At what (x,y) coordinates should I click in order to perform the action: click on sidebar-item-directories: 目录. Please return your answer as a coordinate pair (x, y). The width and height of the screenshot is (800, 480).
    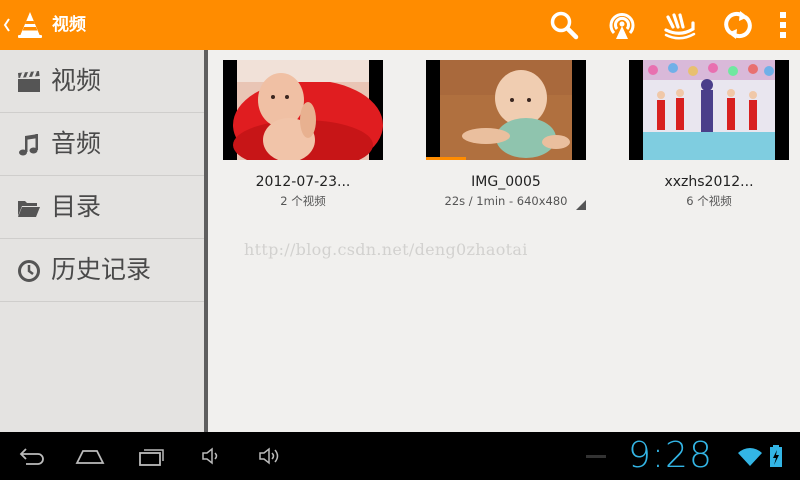
    Looking at the image, I should click on (102, 207).